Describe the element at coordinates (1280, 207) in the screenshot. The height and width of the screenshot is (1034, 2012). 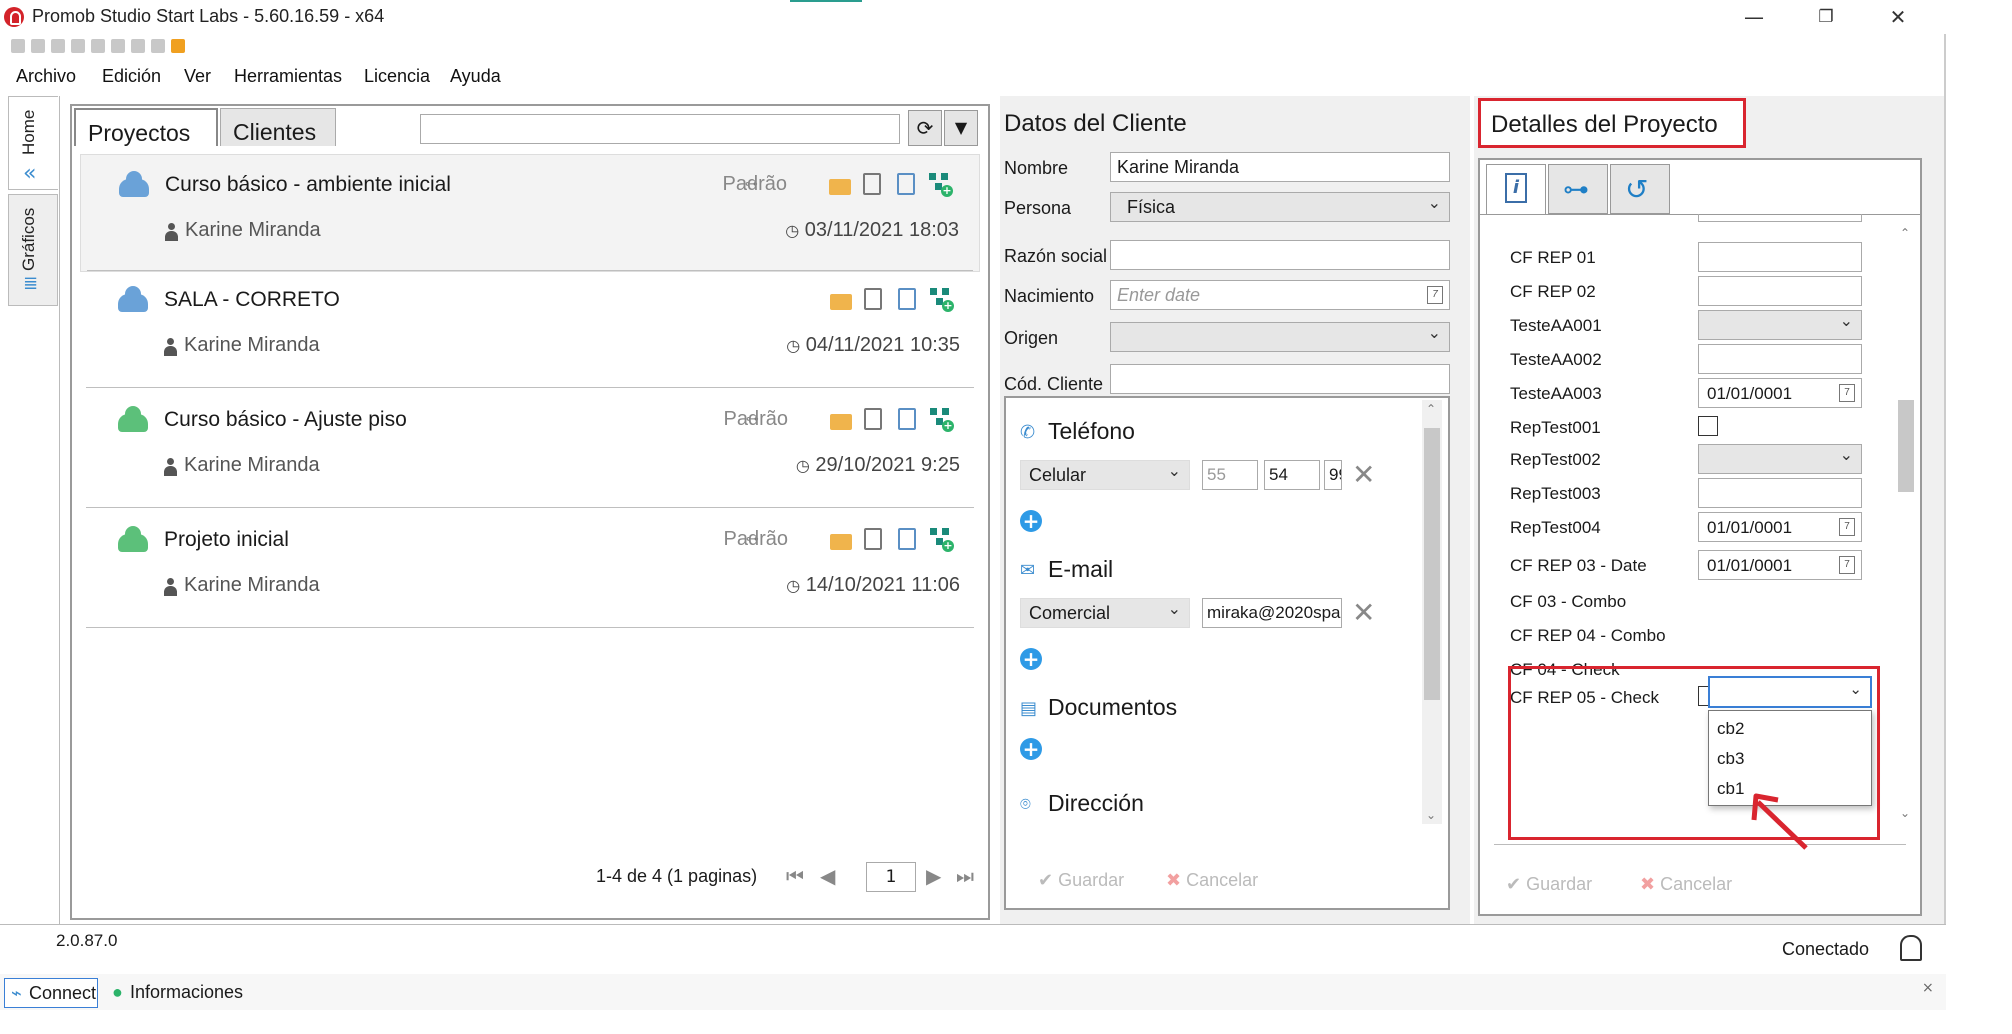
I see `persona-select: Física ⌄` at that location.